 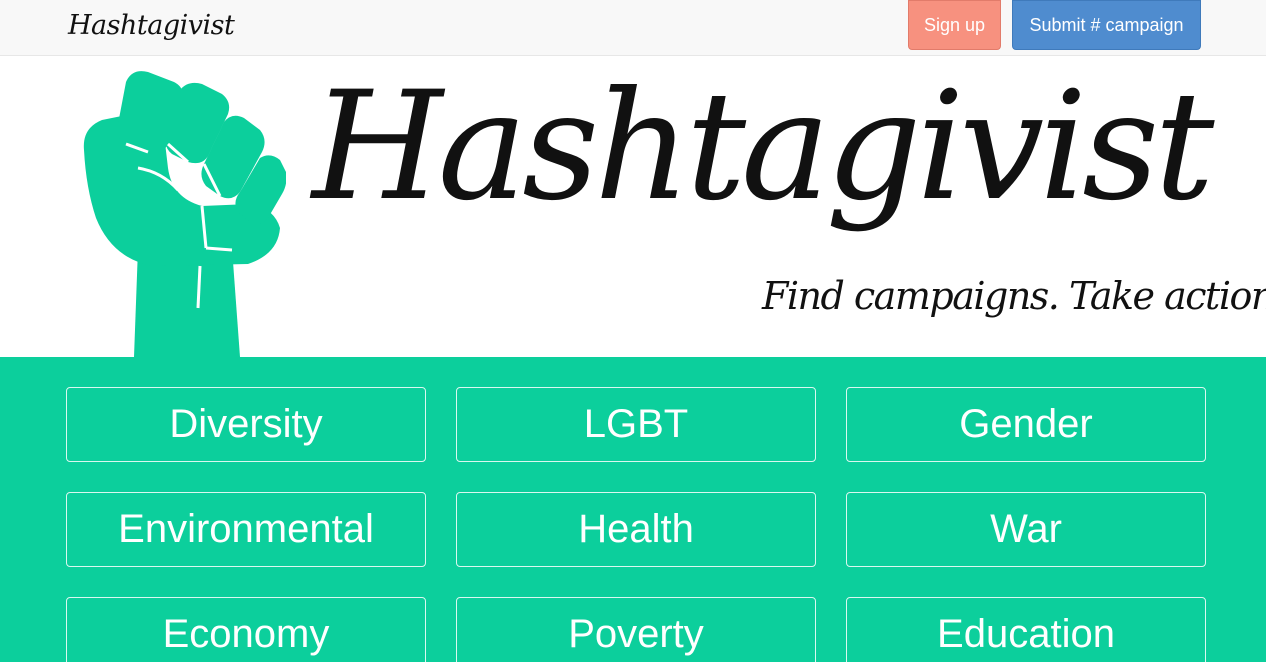 What do you see at coordinates (636, 529) in the screenshot?
I see `category-health-button: Health` at bounding box center [636, 529].